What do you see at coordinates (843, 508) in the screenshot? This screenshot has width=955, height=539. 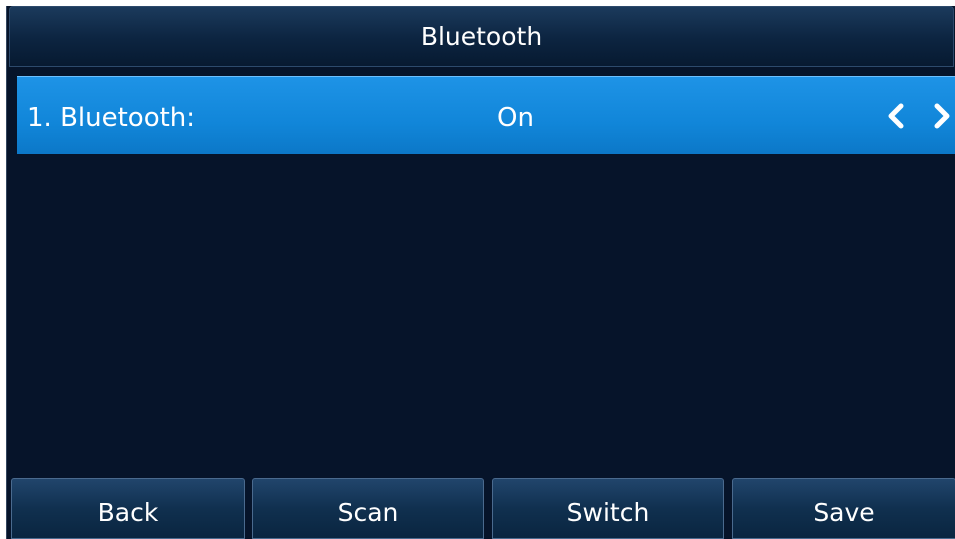 I see `save-button: Save` at bounding box center [843, 508].